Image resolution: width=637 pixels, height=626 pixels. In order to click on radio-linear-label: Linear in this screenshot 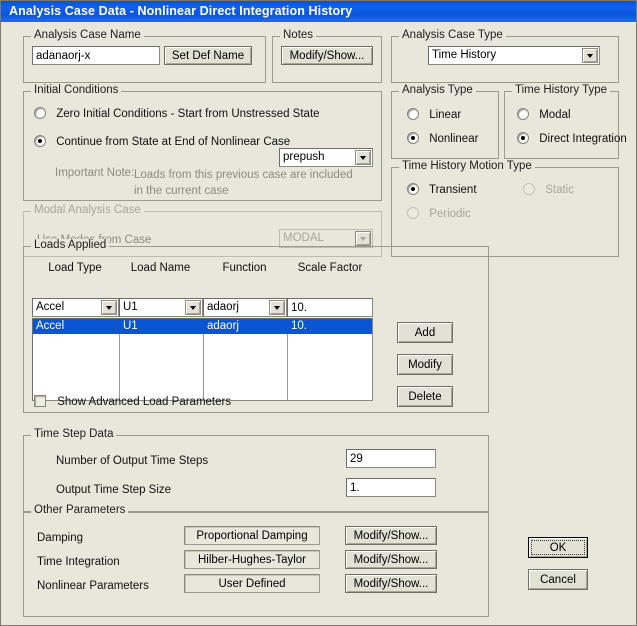, I will do `click(445, 115)`.